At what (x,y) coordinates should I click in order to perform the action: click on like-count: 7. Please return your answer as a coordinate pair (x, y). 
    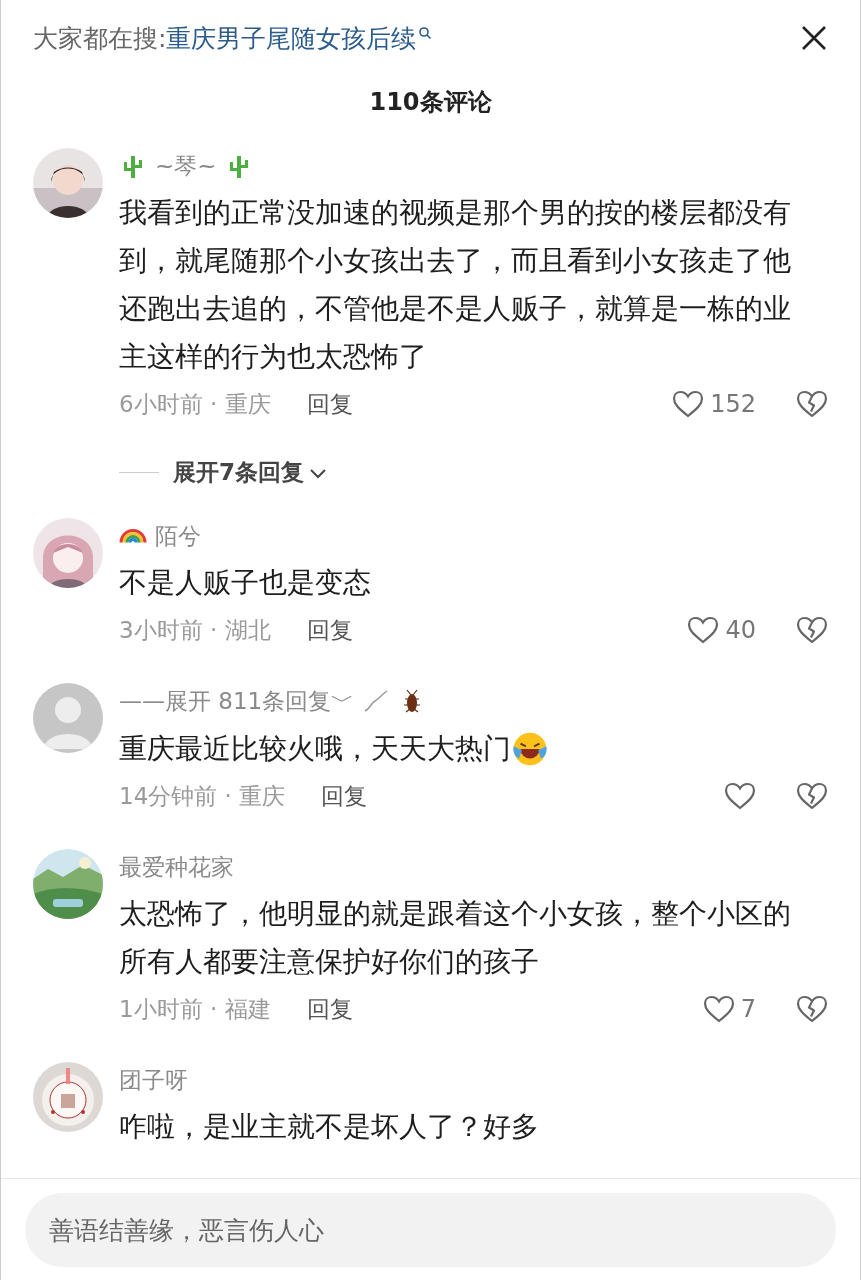
    Looking at the image, I should click on (748, 1009).